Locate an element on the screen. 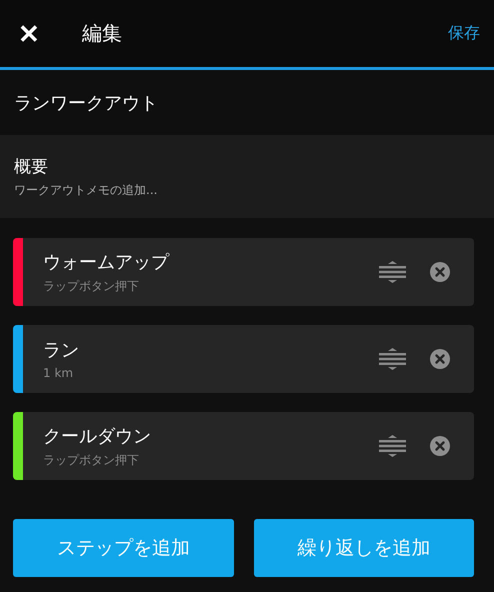 The width and height of the screenshot is (494, 592). step-card: ラン 1 km is located at coordinates (243, 359).